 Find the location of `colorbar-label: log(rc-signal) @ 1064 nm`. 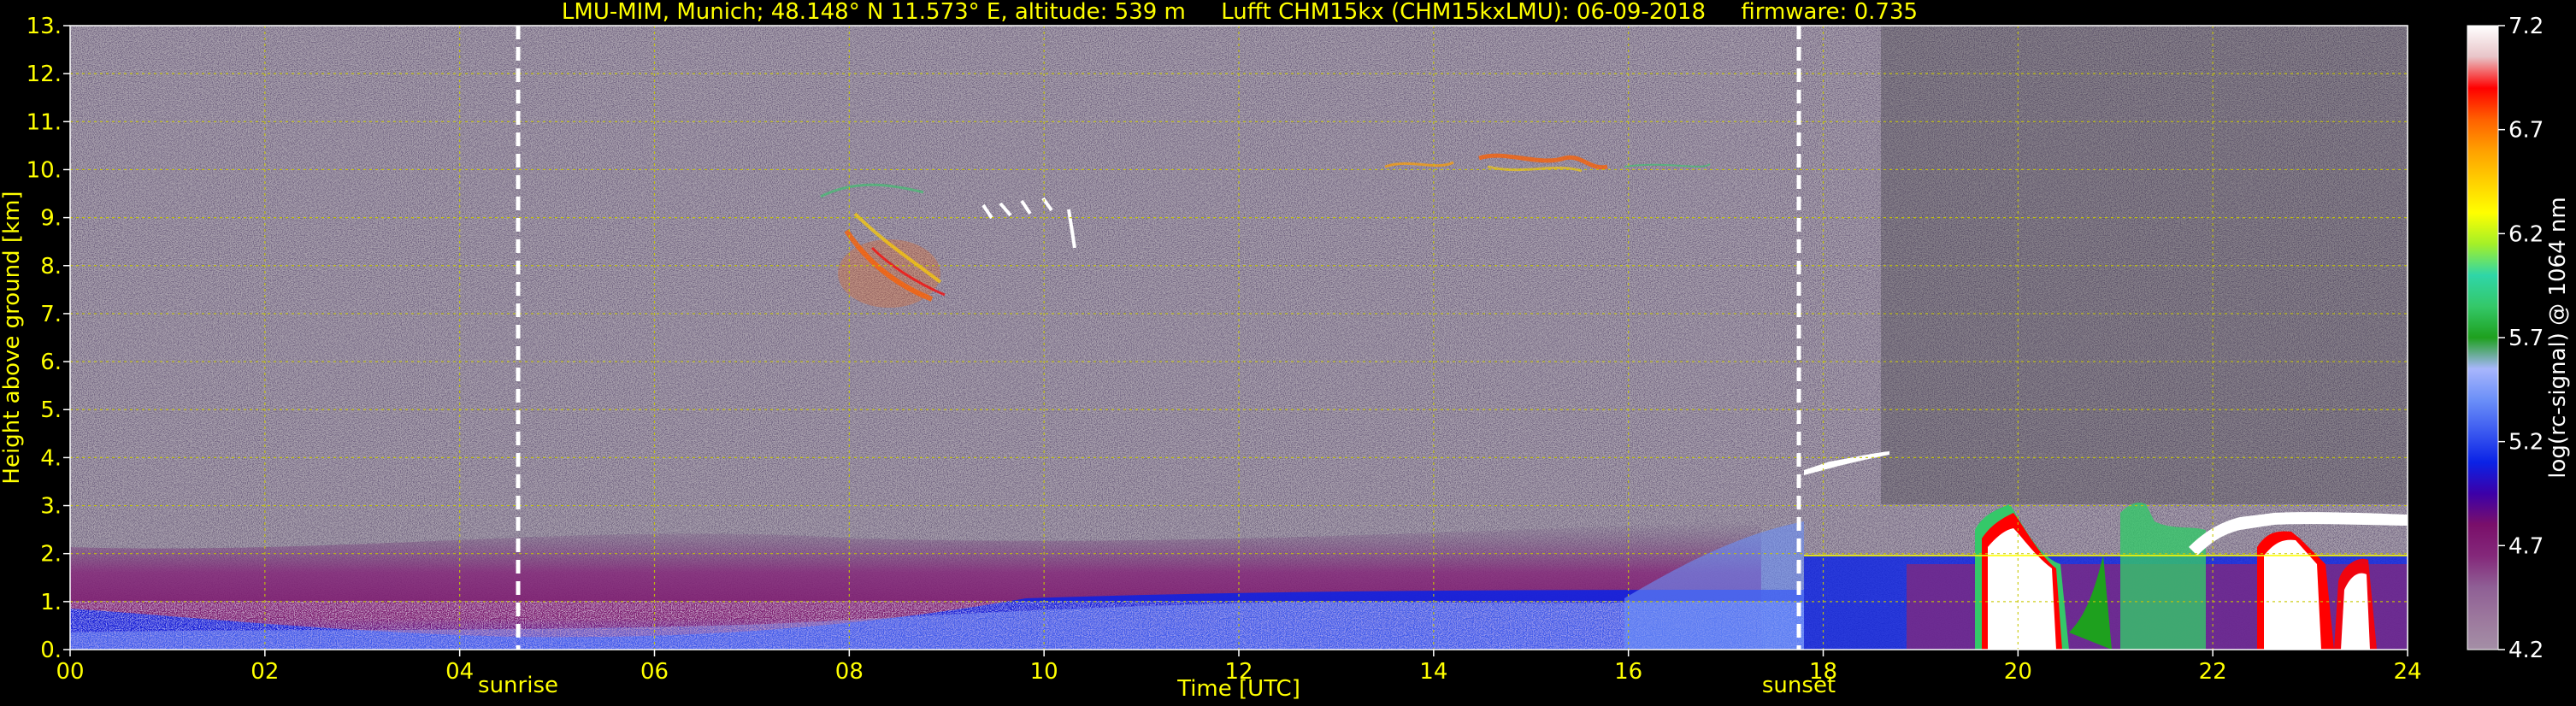

colorbar-label: log(rc-signal) @ 1064 nm is located at coordinates (2558, 337).